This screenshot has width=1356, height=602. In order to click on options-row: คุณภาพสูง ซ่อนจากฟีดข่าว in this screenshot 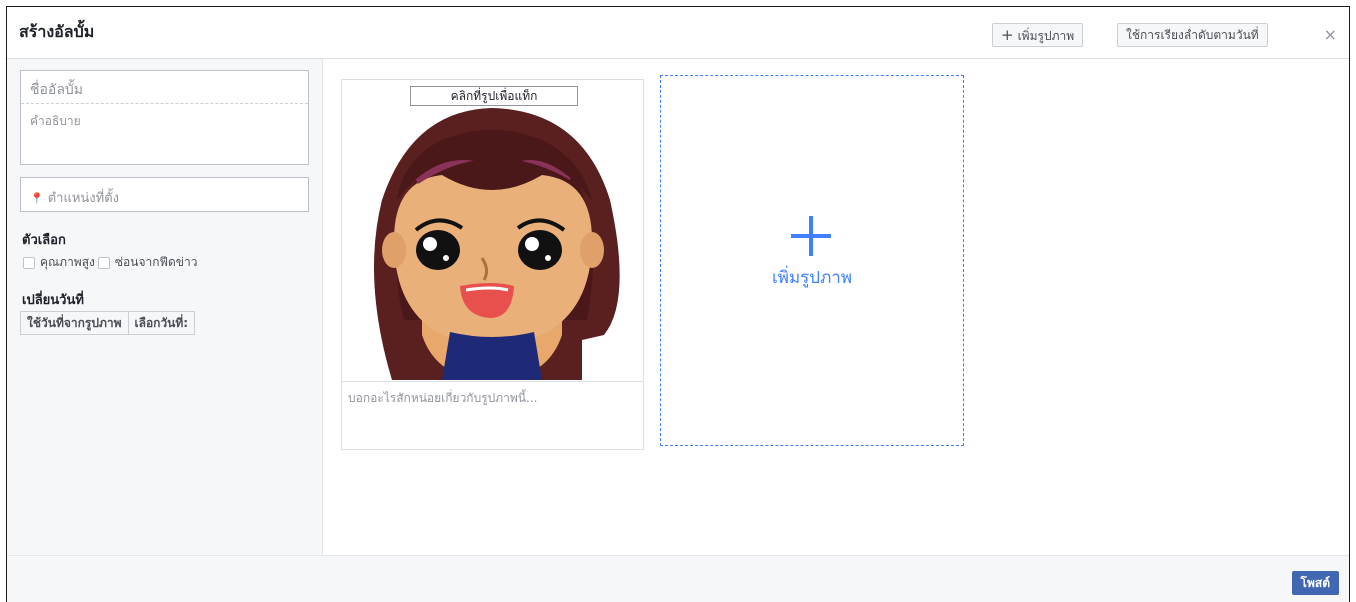, I will do `click(110, 262)`.